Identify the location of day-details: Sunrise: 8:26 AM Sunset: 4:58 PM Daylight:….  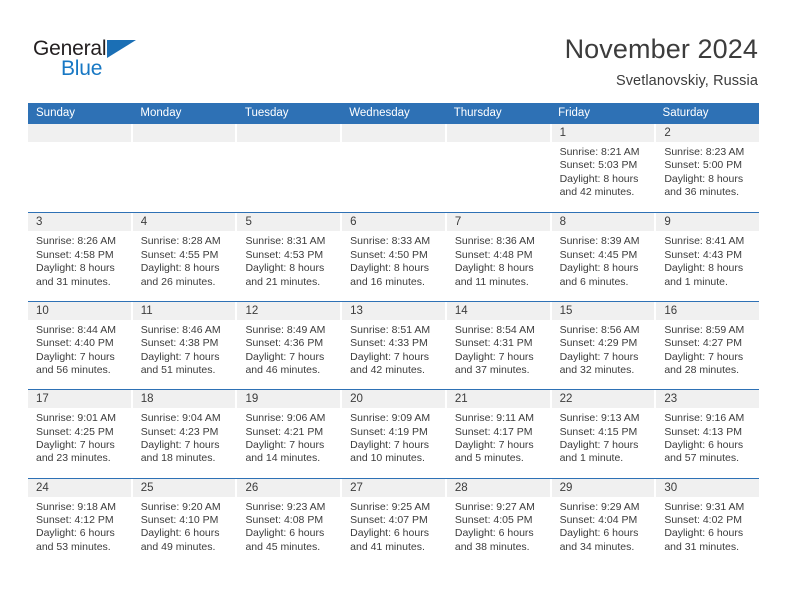
(79, 260).